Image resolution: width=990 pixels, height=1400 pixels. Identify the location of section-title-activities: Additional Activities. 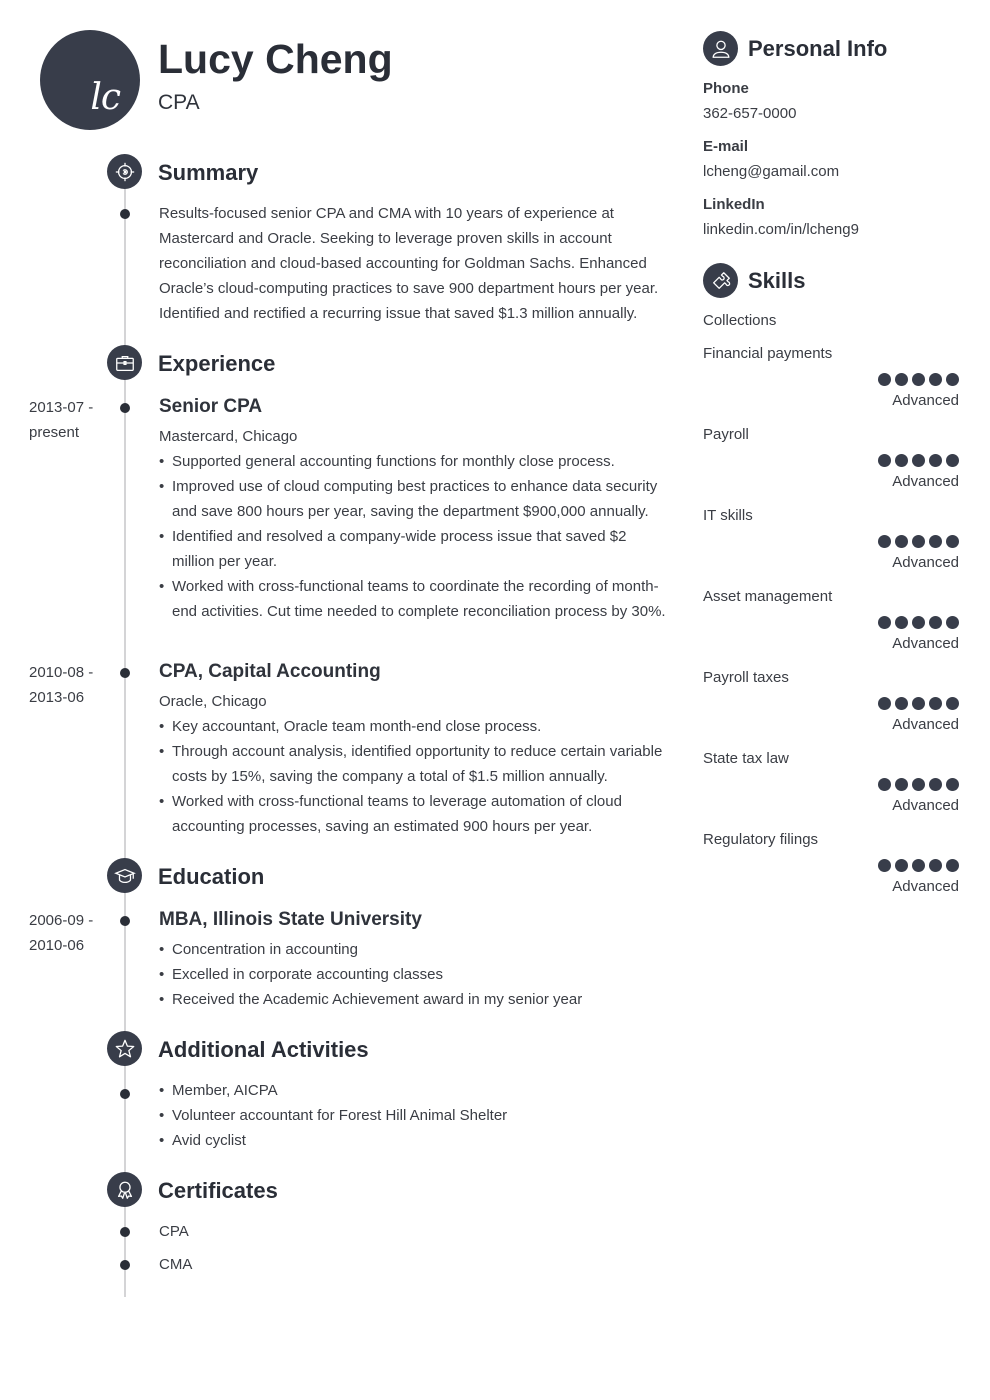
(263, 1049).